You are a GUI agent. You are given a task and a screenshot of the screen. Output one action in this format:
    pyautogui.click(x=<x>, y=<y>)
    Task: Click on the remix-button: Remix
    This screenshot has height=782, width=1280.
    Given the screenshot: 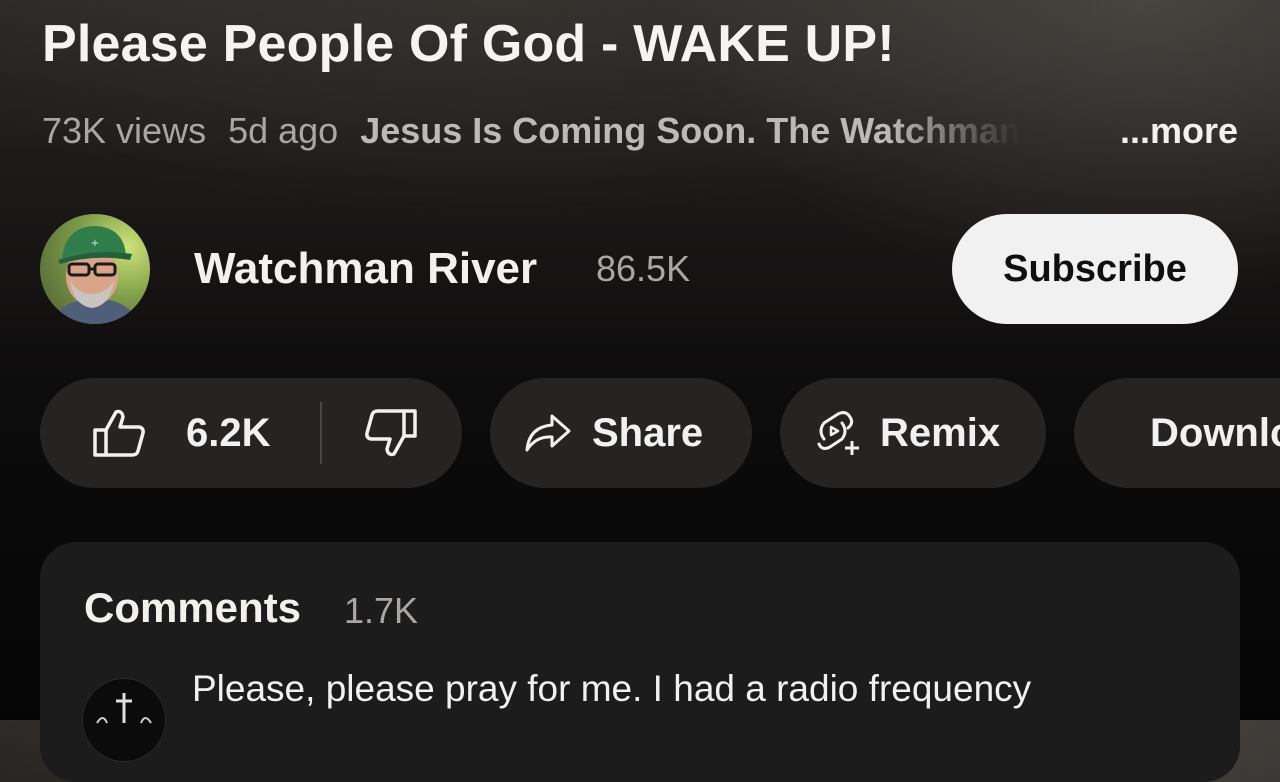 What is the action you would take?
    pyautogui.click(x=913, y=433)
    